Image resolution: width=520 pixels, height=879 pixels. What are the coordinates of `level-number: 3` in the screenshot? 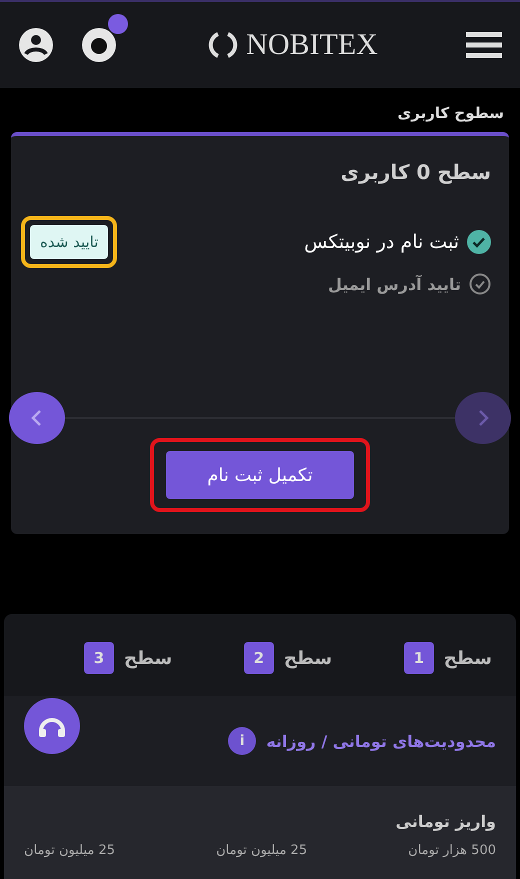 It's located at (99, 658).